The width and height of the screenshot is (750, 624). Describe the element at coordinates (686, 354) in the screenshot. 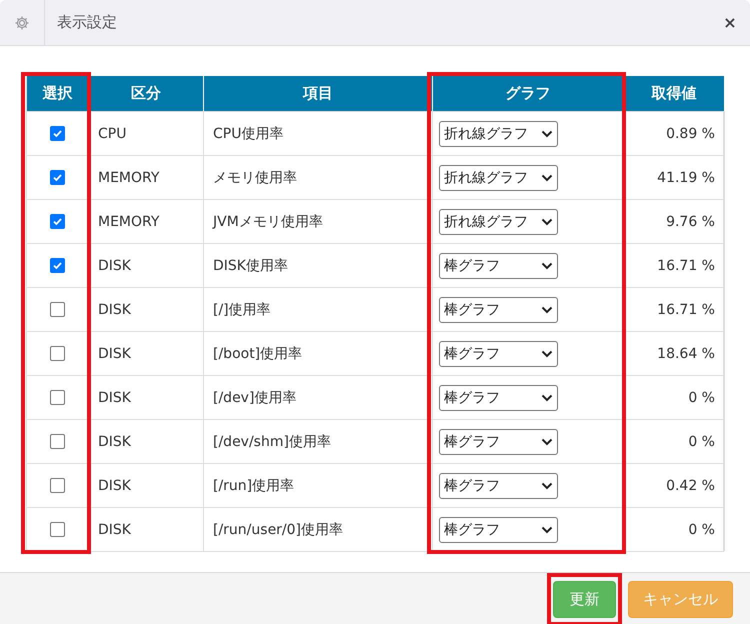

I see `value-cell: 18.64 %` at that location.